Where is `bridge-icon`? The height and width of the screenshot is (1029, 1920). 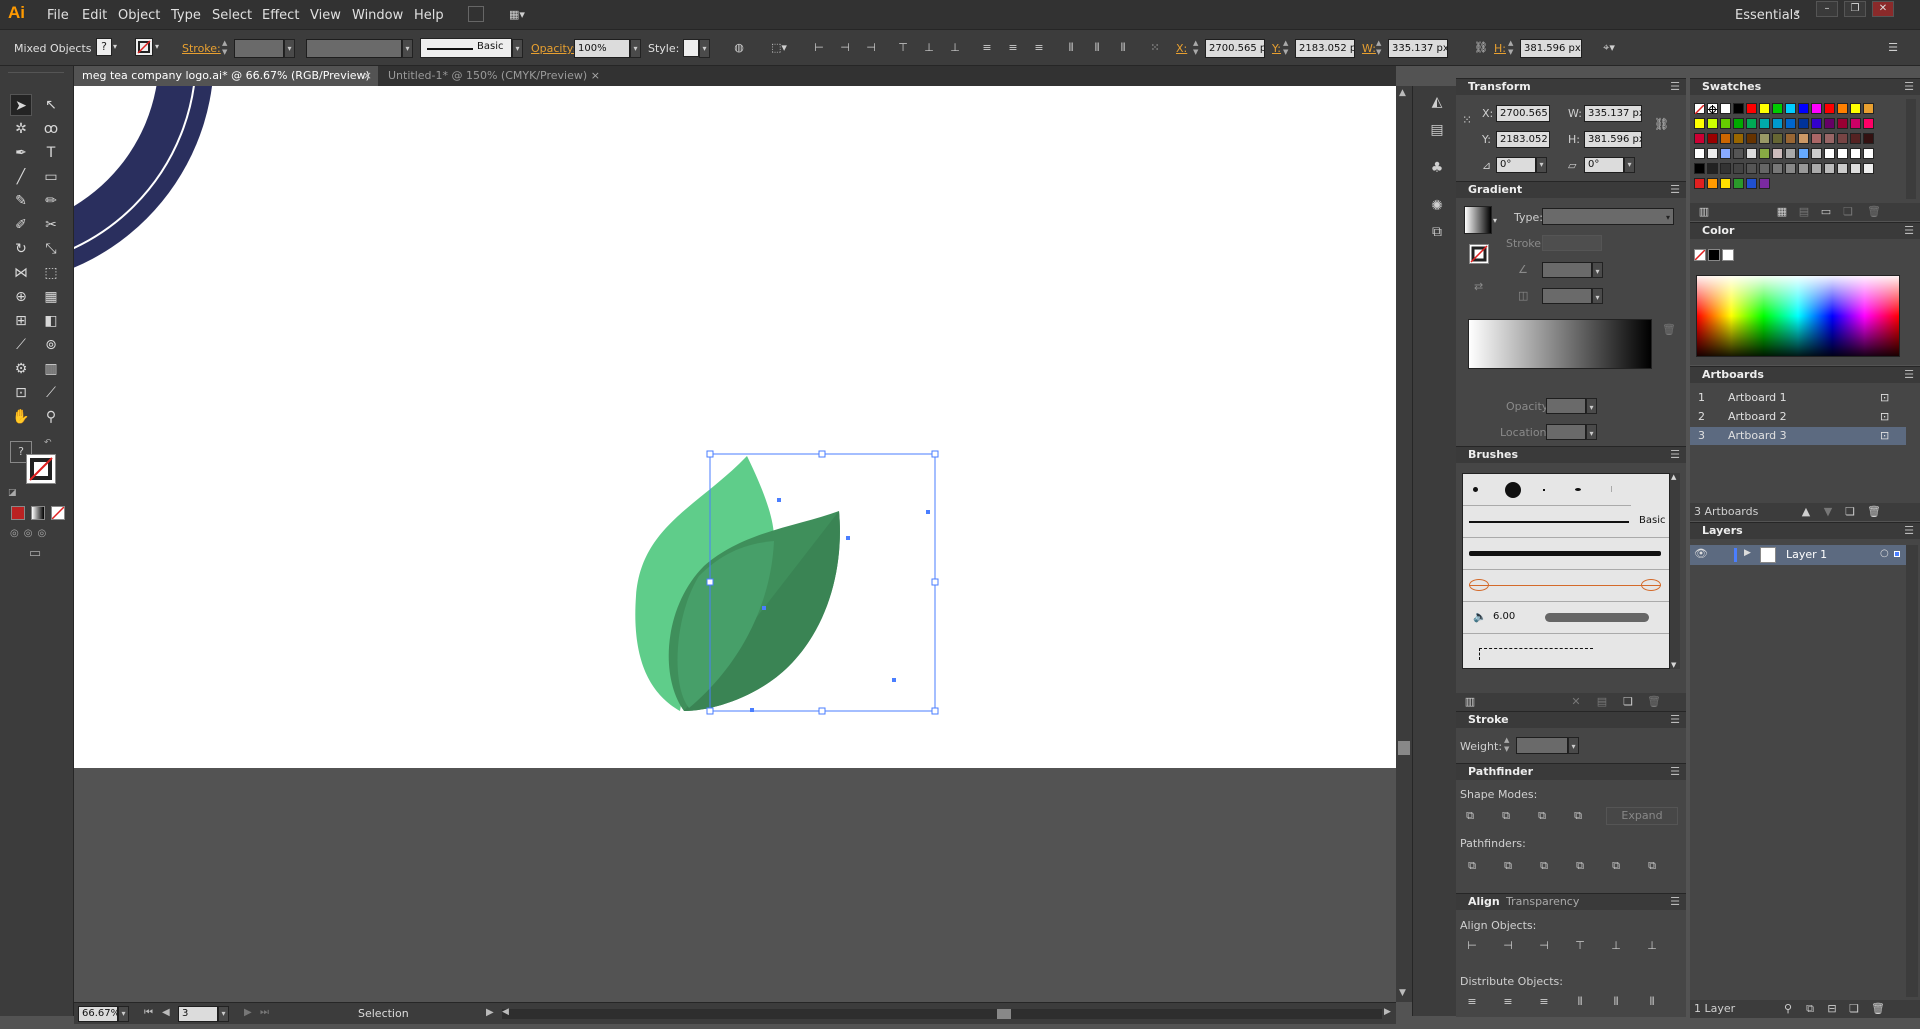
bridge-icon is located at coordinates (476, 14).